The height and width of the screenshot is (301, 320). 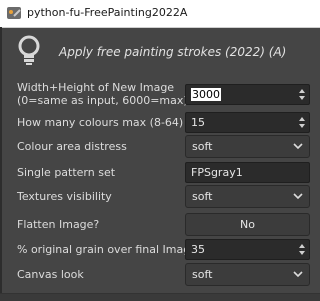 I want to click on grain-label: % original grain over final Image?, so click(x=110, y=249).